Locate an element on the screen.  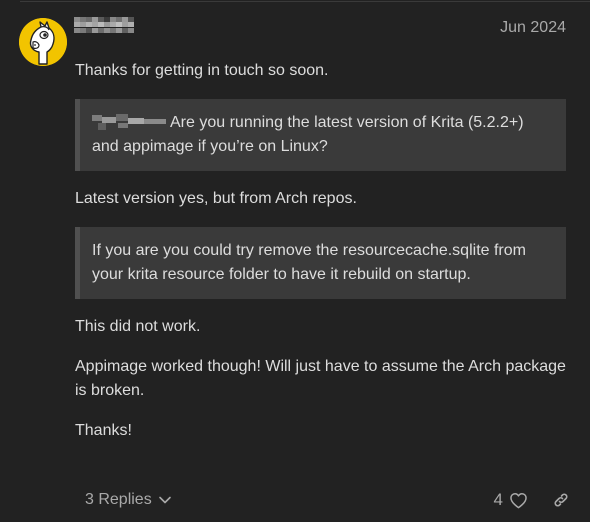
replies-label: 3 Replies is located at coordinates (118, 499).